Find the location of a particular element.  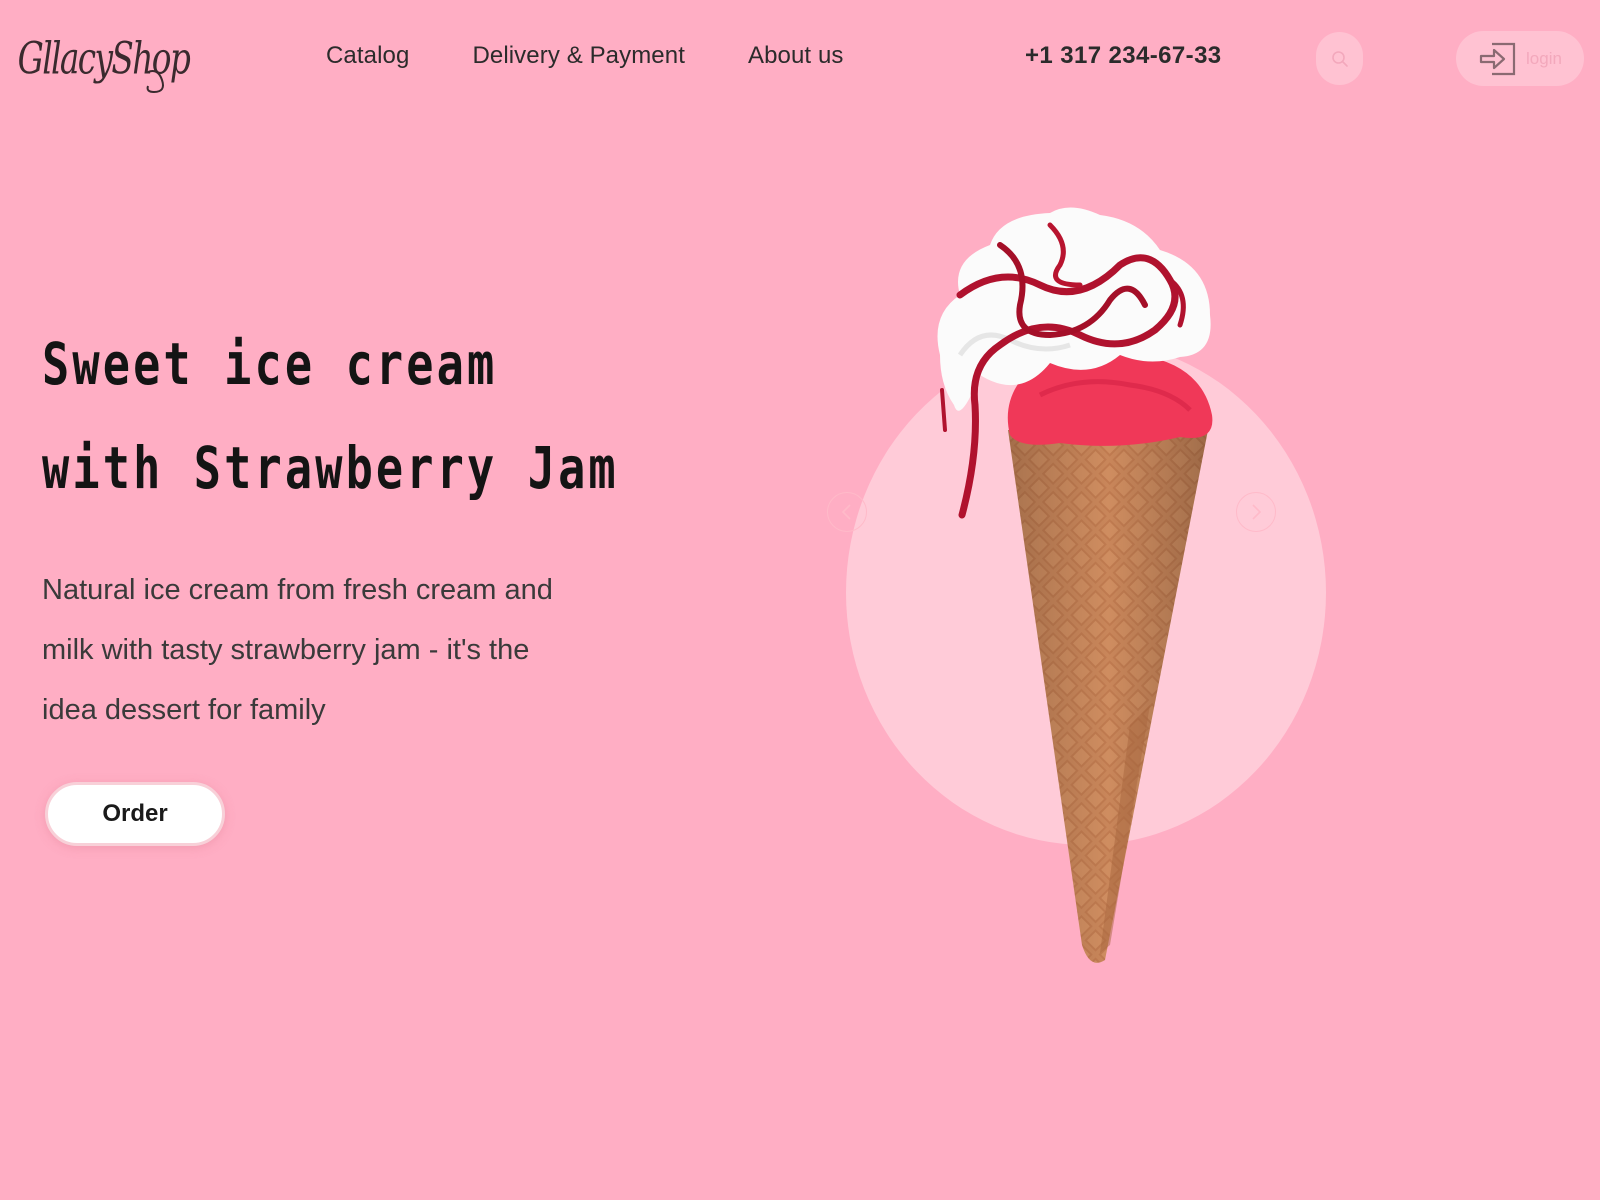

main-nav: Catalog Delivery & Payment About us is located at coordinates (585, 56).